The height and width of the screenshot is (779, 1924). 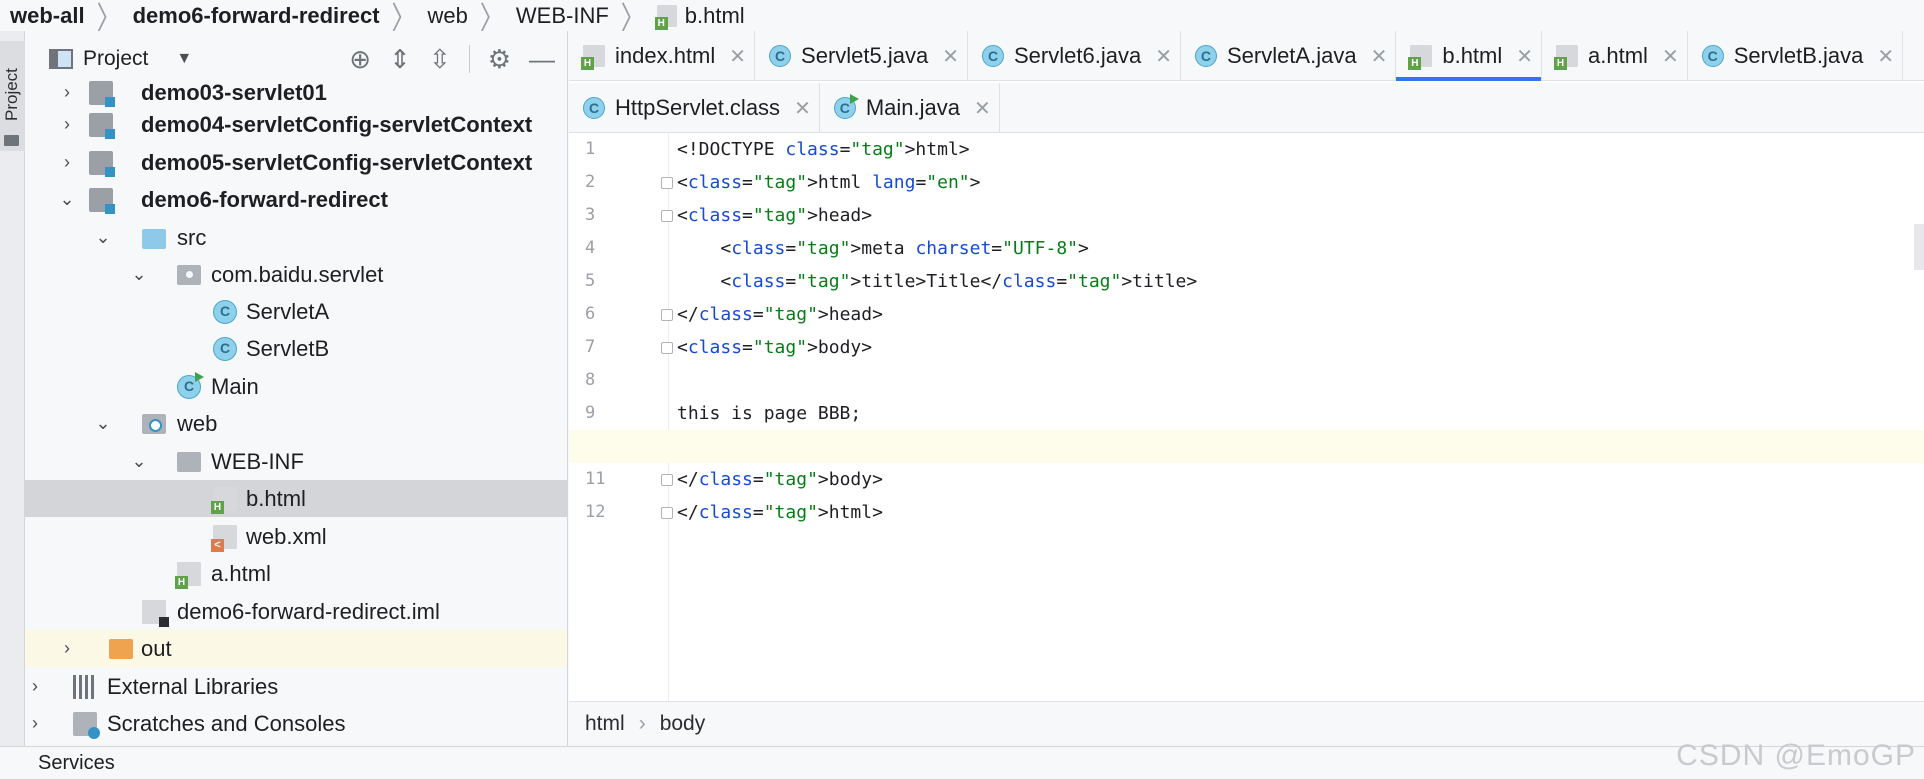 What do you see at coordinates (296, 348) in the screenshot?
I see `tree-item-servletb: C ServletB` at bounding box center [296, 348].